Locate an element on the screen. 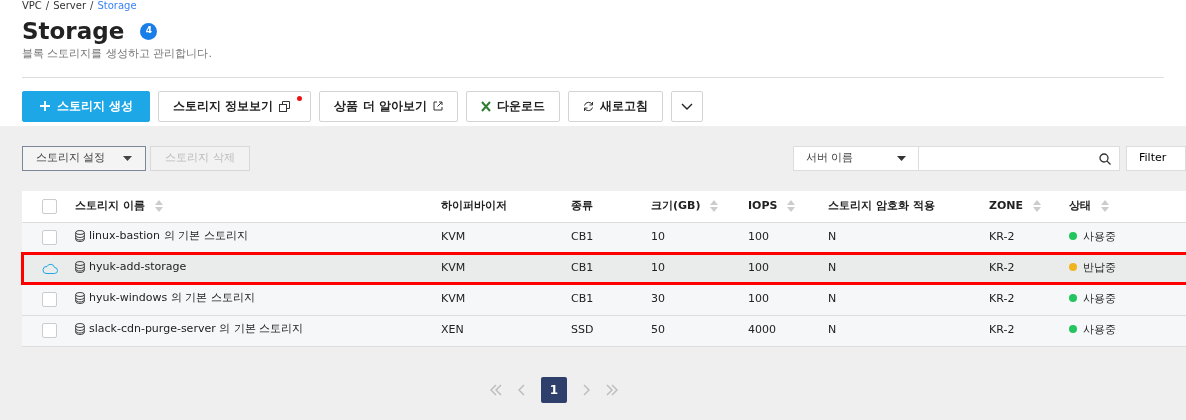 The image size is (1186, 420). breadcrumb-link: Server is located at coordinates (70, 6).